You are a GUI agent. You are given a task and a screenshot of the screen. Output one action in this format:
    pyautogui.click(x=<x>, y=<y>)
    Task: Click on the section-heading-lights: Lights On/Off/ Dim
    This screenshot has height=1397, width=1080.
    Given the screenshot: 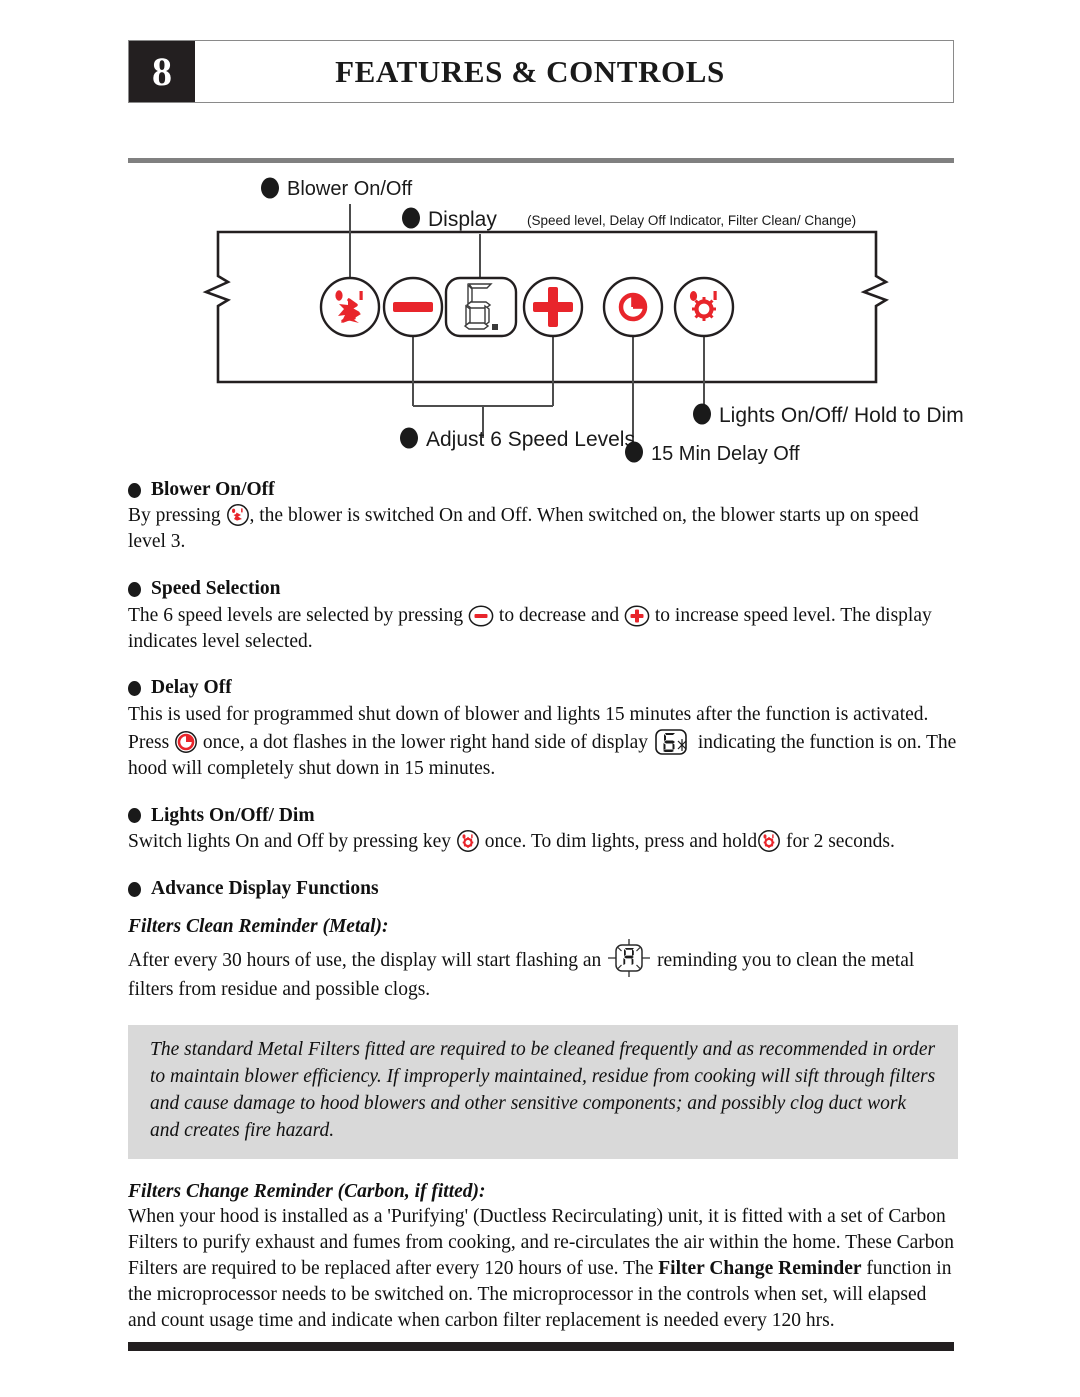 What is the action you would take?
    pyautogui.click(x=543, y=816)
    